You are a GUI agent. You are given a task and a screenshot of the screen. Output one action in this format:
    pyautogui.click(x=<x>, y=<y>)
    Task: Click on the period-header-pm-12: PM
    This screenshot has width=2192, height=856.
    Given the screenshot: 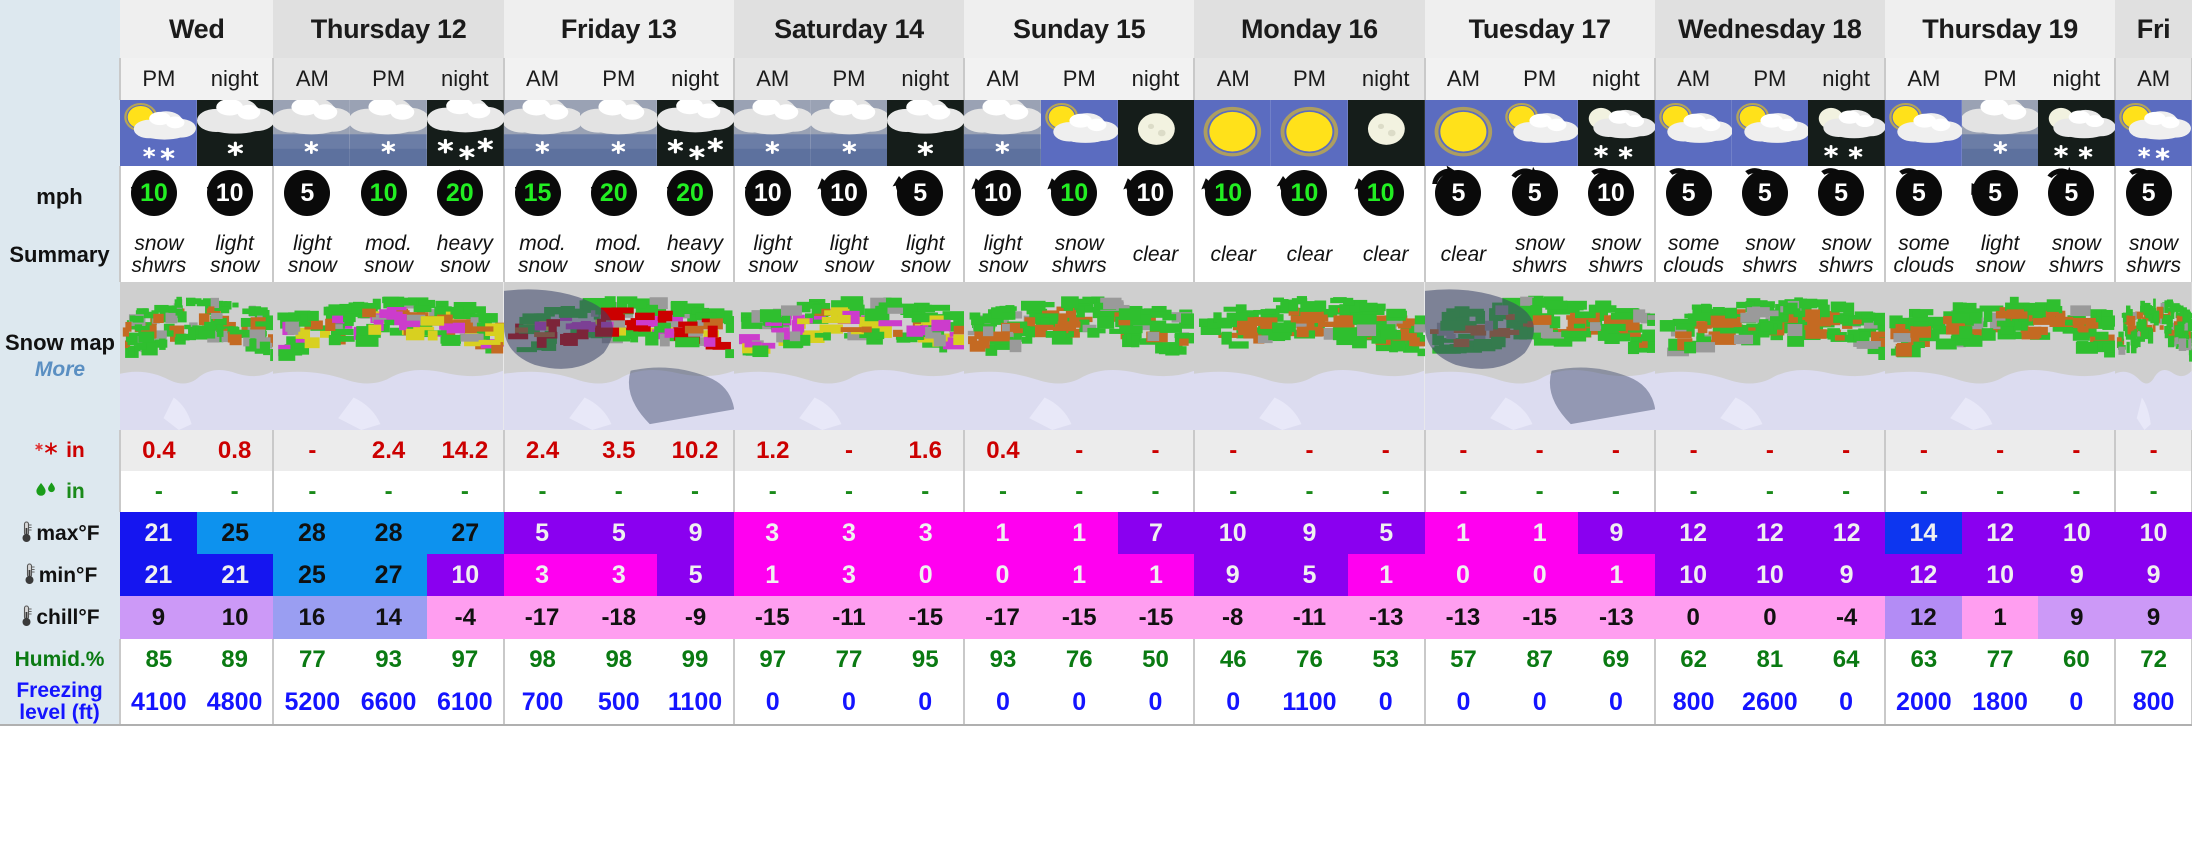 What is the action you would take?
    pyautogui.click(x=1079, y=79)
    